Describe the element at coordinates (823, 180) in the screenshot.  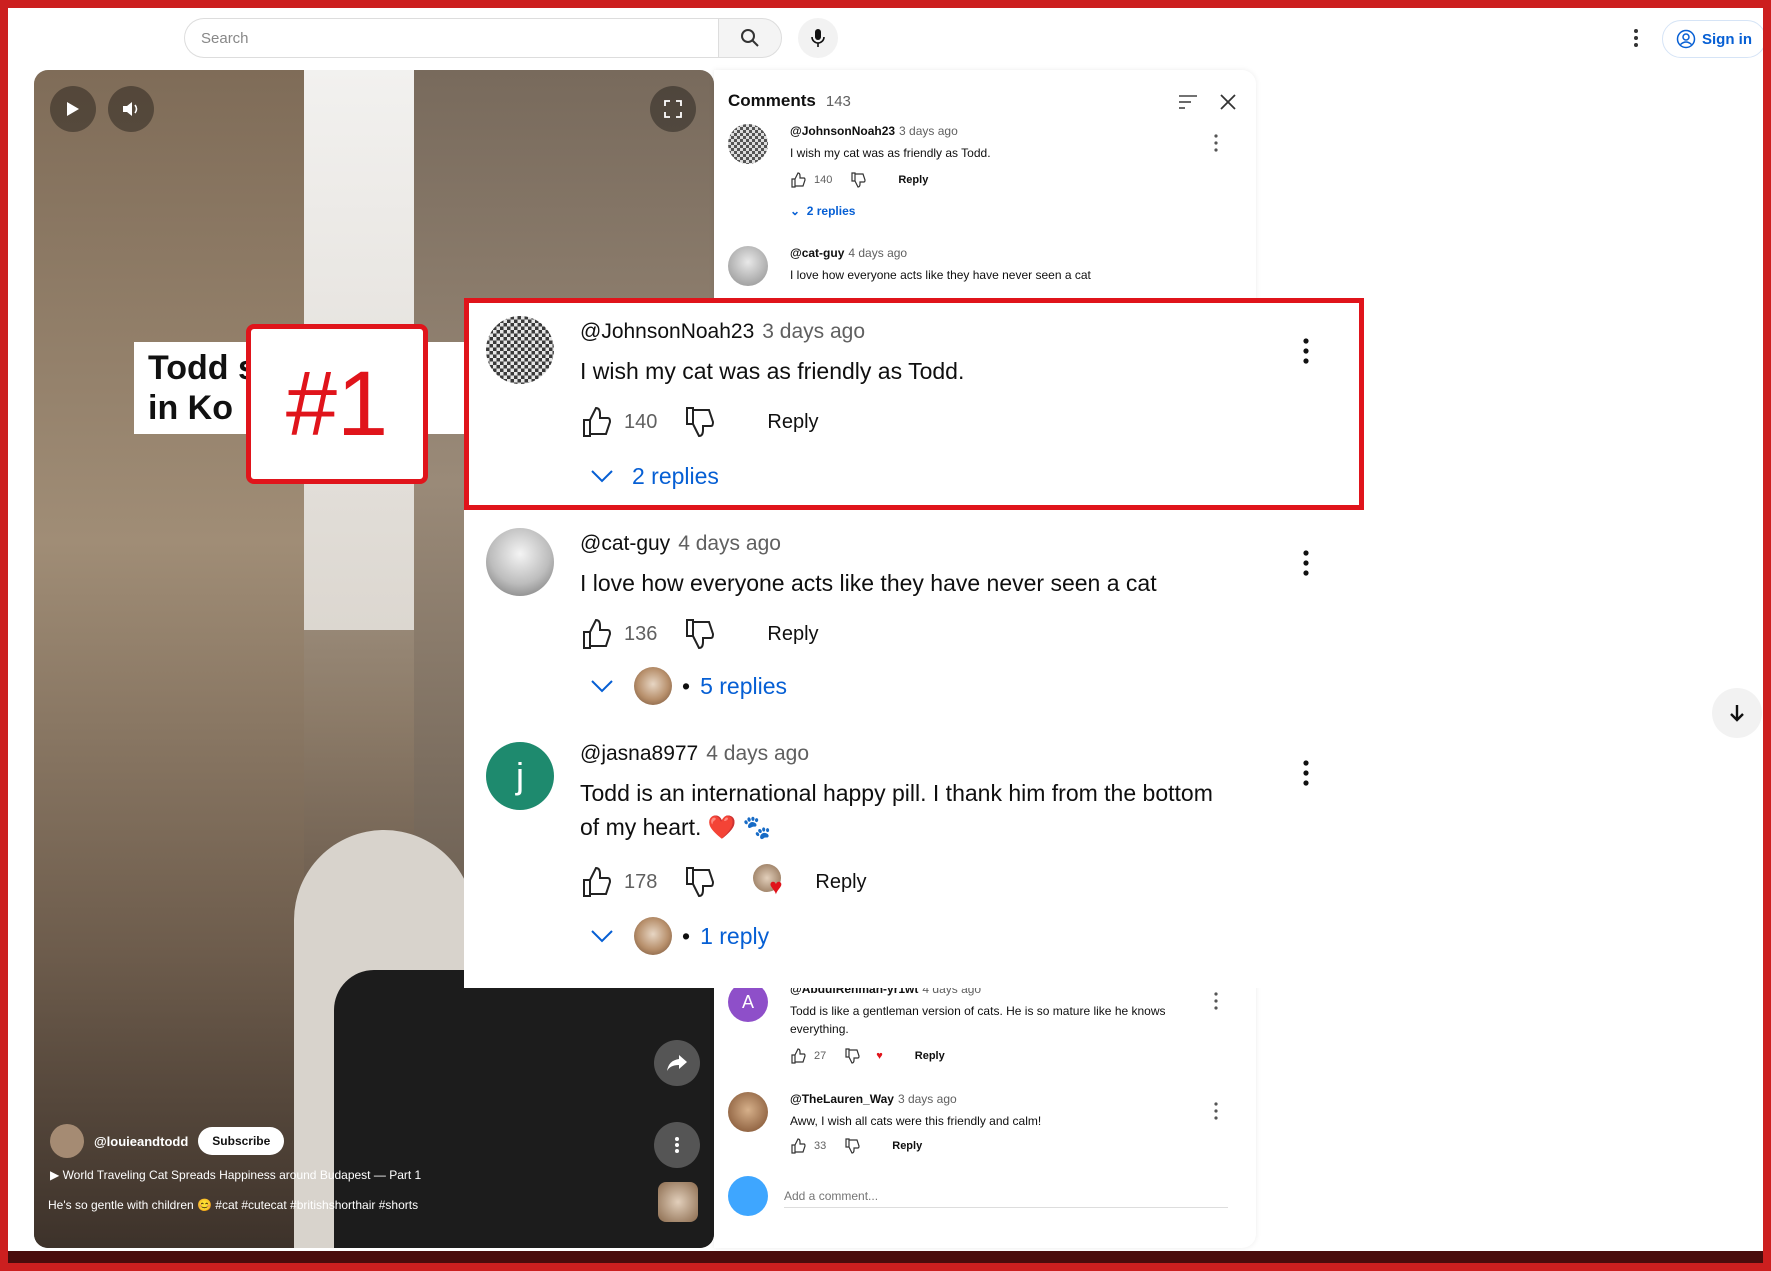
I see `like-count: 140` at that location.